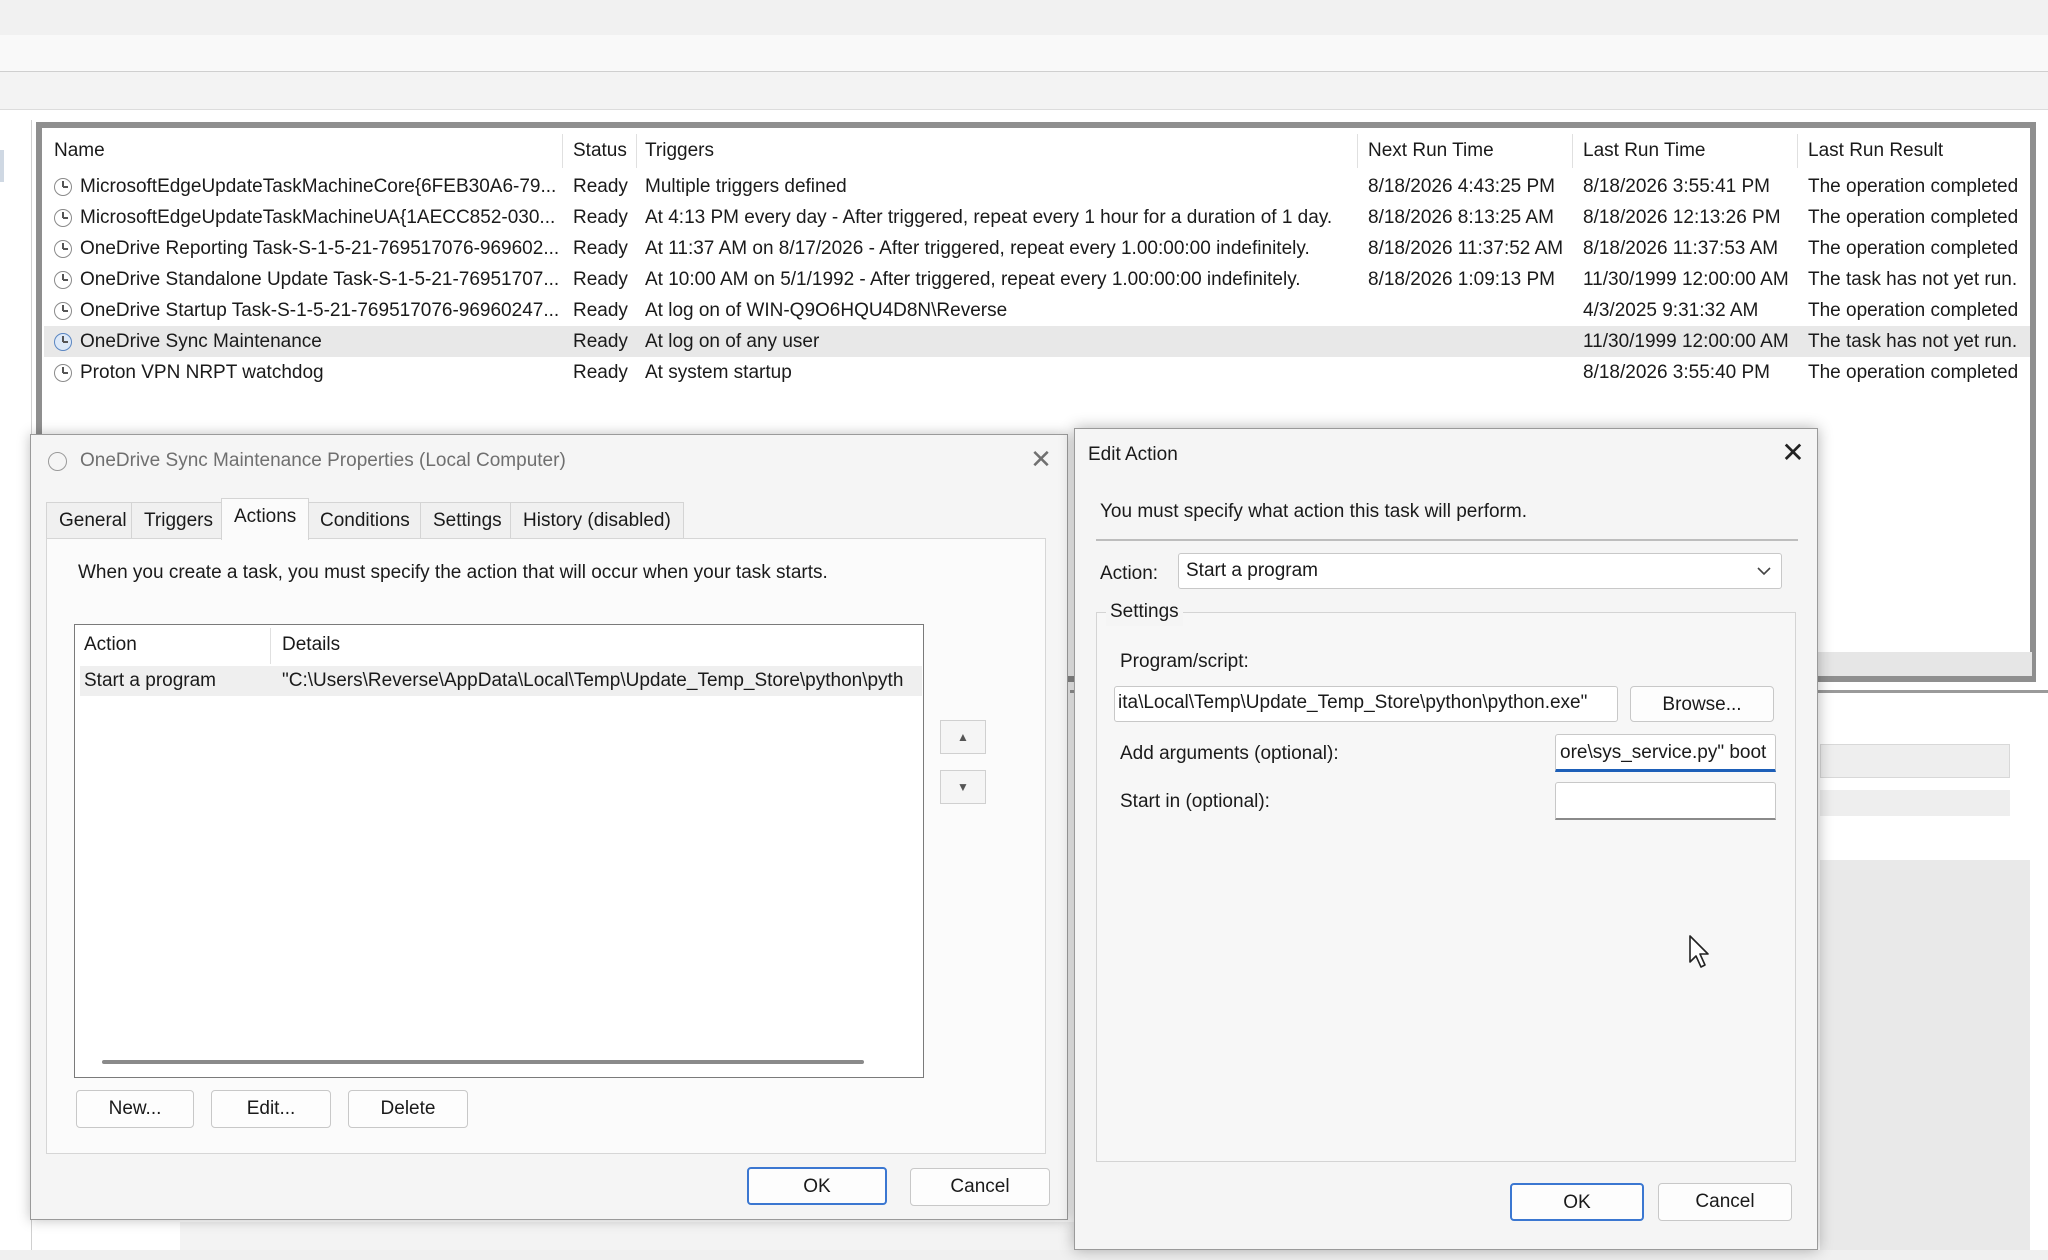  I want to click on tab-general: General, so click(93, 520).